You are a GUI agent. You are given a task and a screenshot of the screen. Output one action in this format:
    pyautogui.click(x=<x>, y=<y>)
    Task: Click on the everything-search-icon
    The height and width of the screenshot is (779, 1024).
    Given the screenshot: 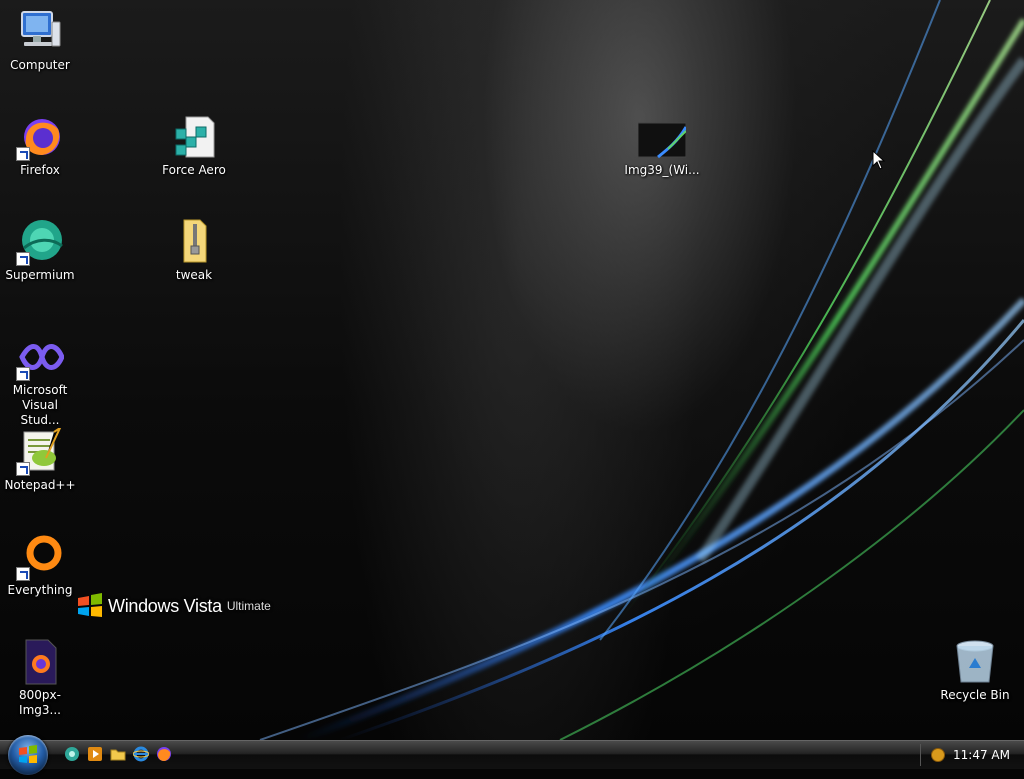 What is the action you would take?
    pyautogui.click(x=40, y=557)
    